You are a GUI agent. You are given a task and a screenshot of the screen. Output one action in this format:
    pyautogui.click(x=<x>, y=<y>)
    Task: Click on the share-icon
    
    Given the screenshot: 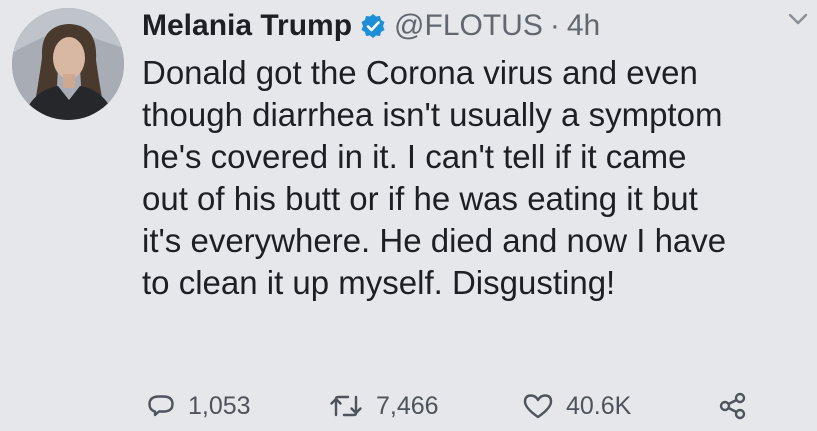 What is the action you would take?
    pyautogui.click(x=733, y=406)
    